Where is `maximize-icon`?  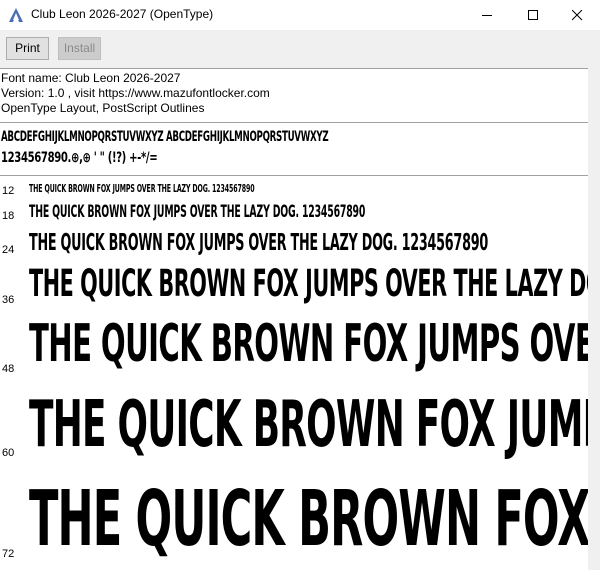
maximize-icon is located at coordinates (533, 15).